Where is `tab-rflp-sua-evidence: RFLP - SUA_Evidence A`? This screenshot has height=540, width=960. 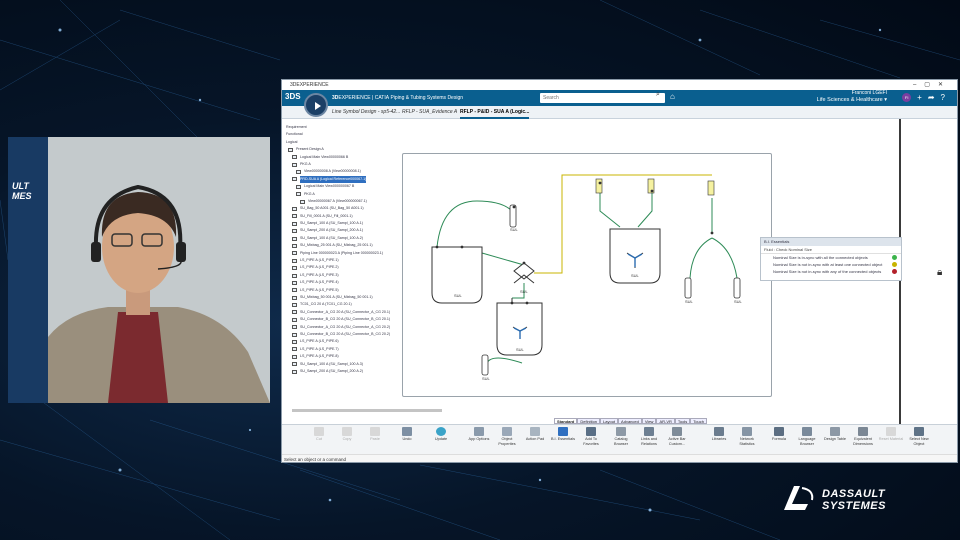 tab-rflp-sua-evidence: RFLP - SUA_Evidence A is located at coordinates (429, 112).